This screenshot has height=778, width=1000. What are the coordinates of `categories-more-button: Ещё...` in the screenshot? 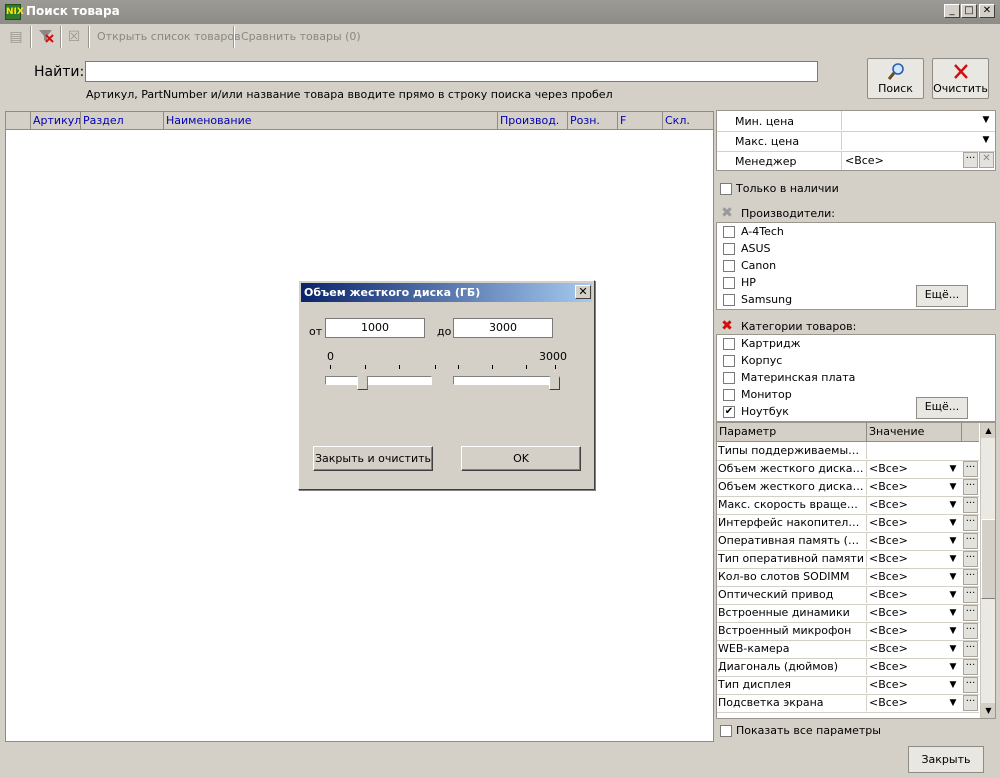 It's located at (942, 408).